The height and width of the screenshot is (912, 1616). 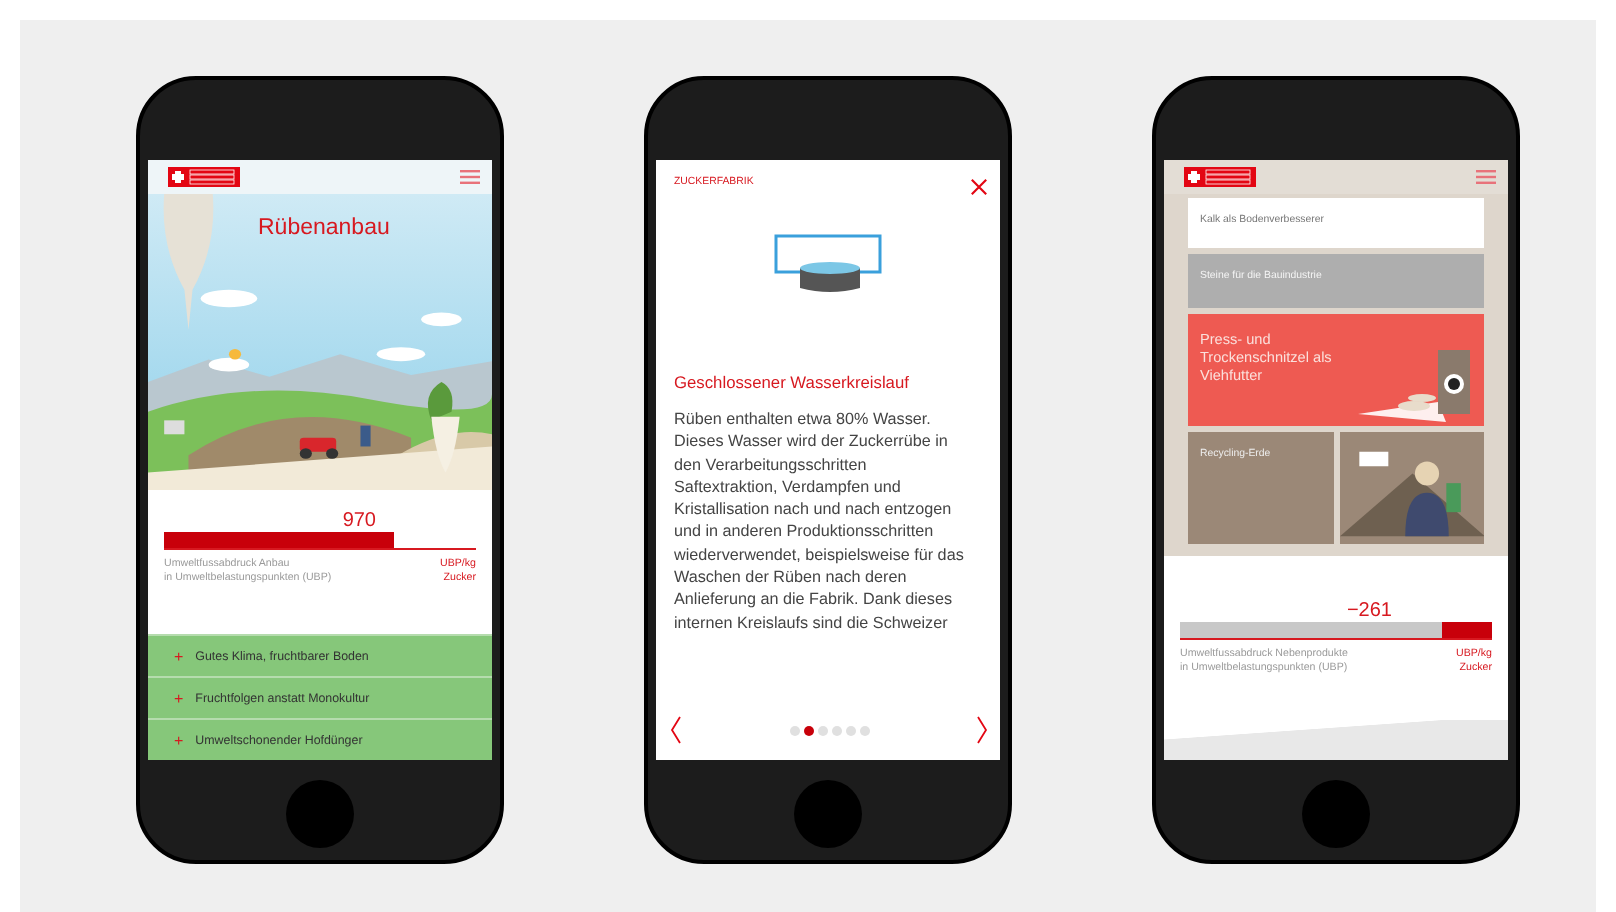 What do you see at coordinates (1369, 611) in the screenshot?
I see `score-value: −261` at bounding box center [1369, 611].